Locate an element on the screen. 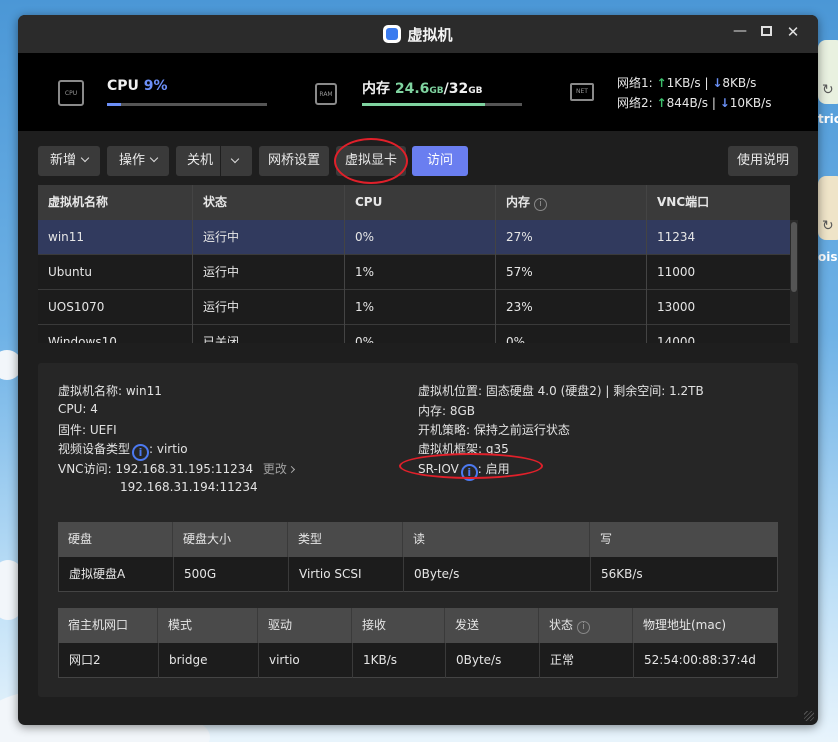 This screenshot has height=742, width=838. vm-cpu-cell: 1% is located at coordinates (420, 272).